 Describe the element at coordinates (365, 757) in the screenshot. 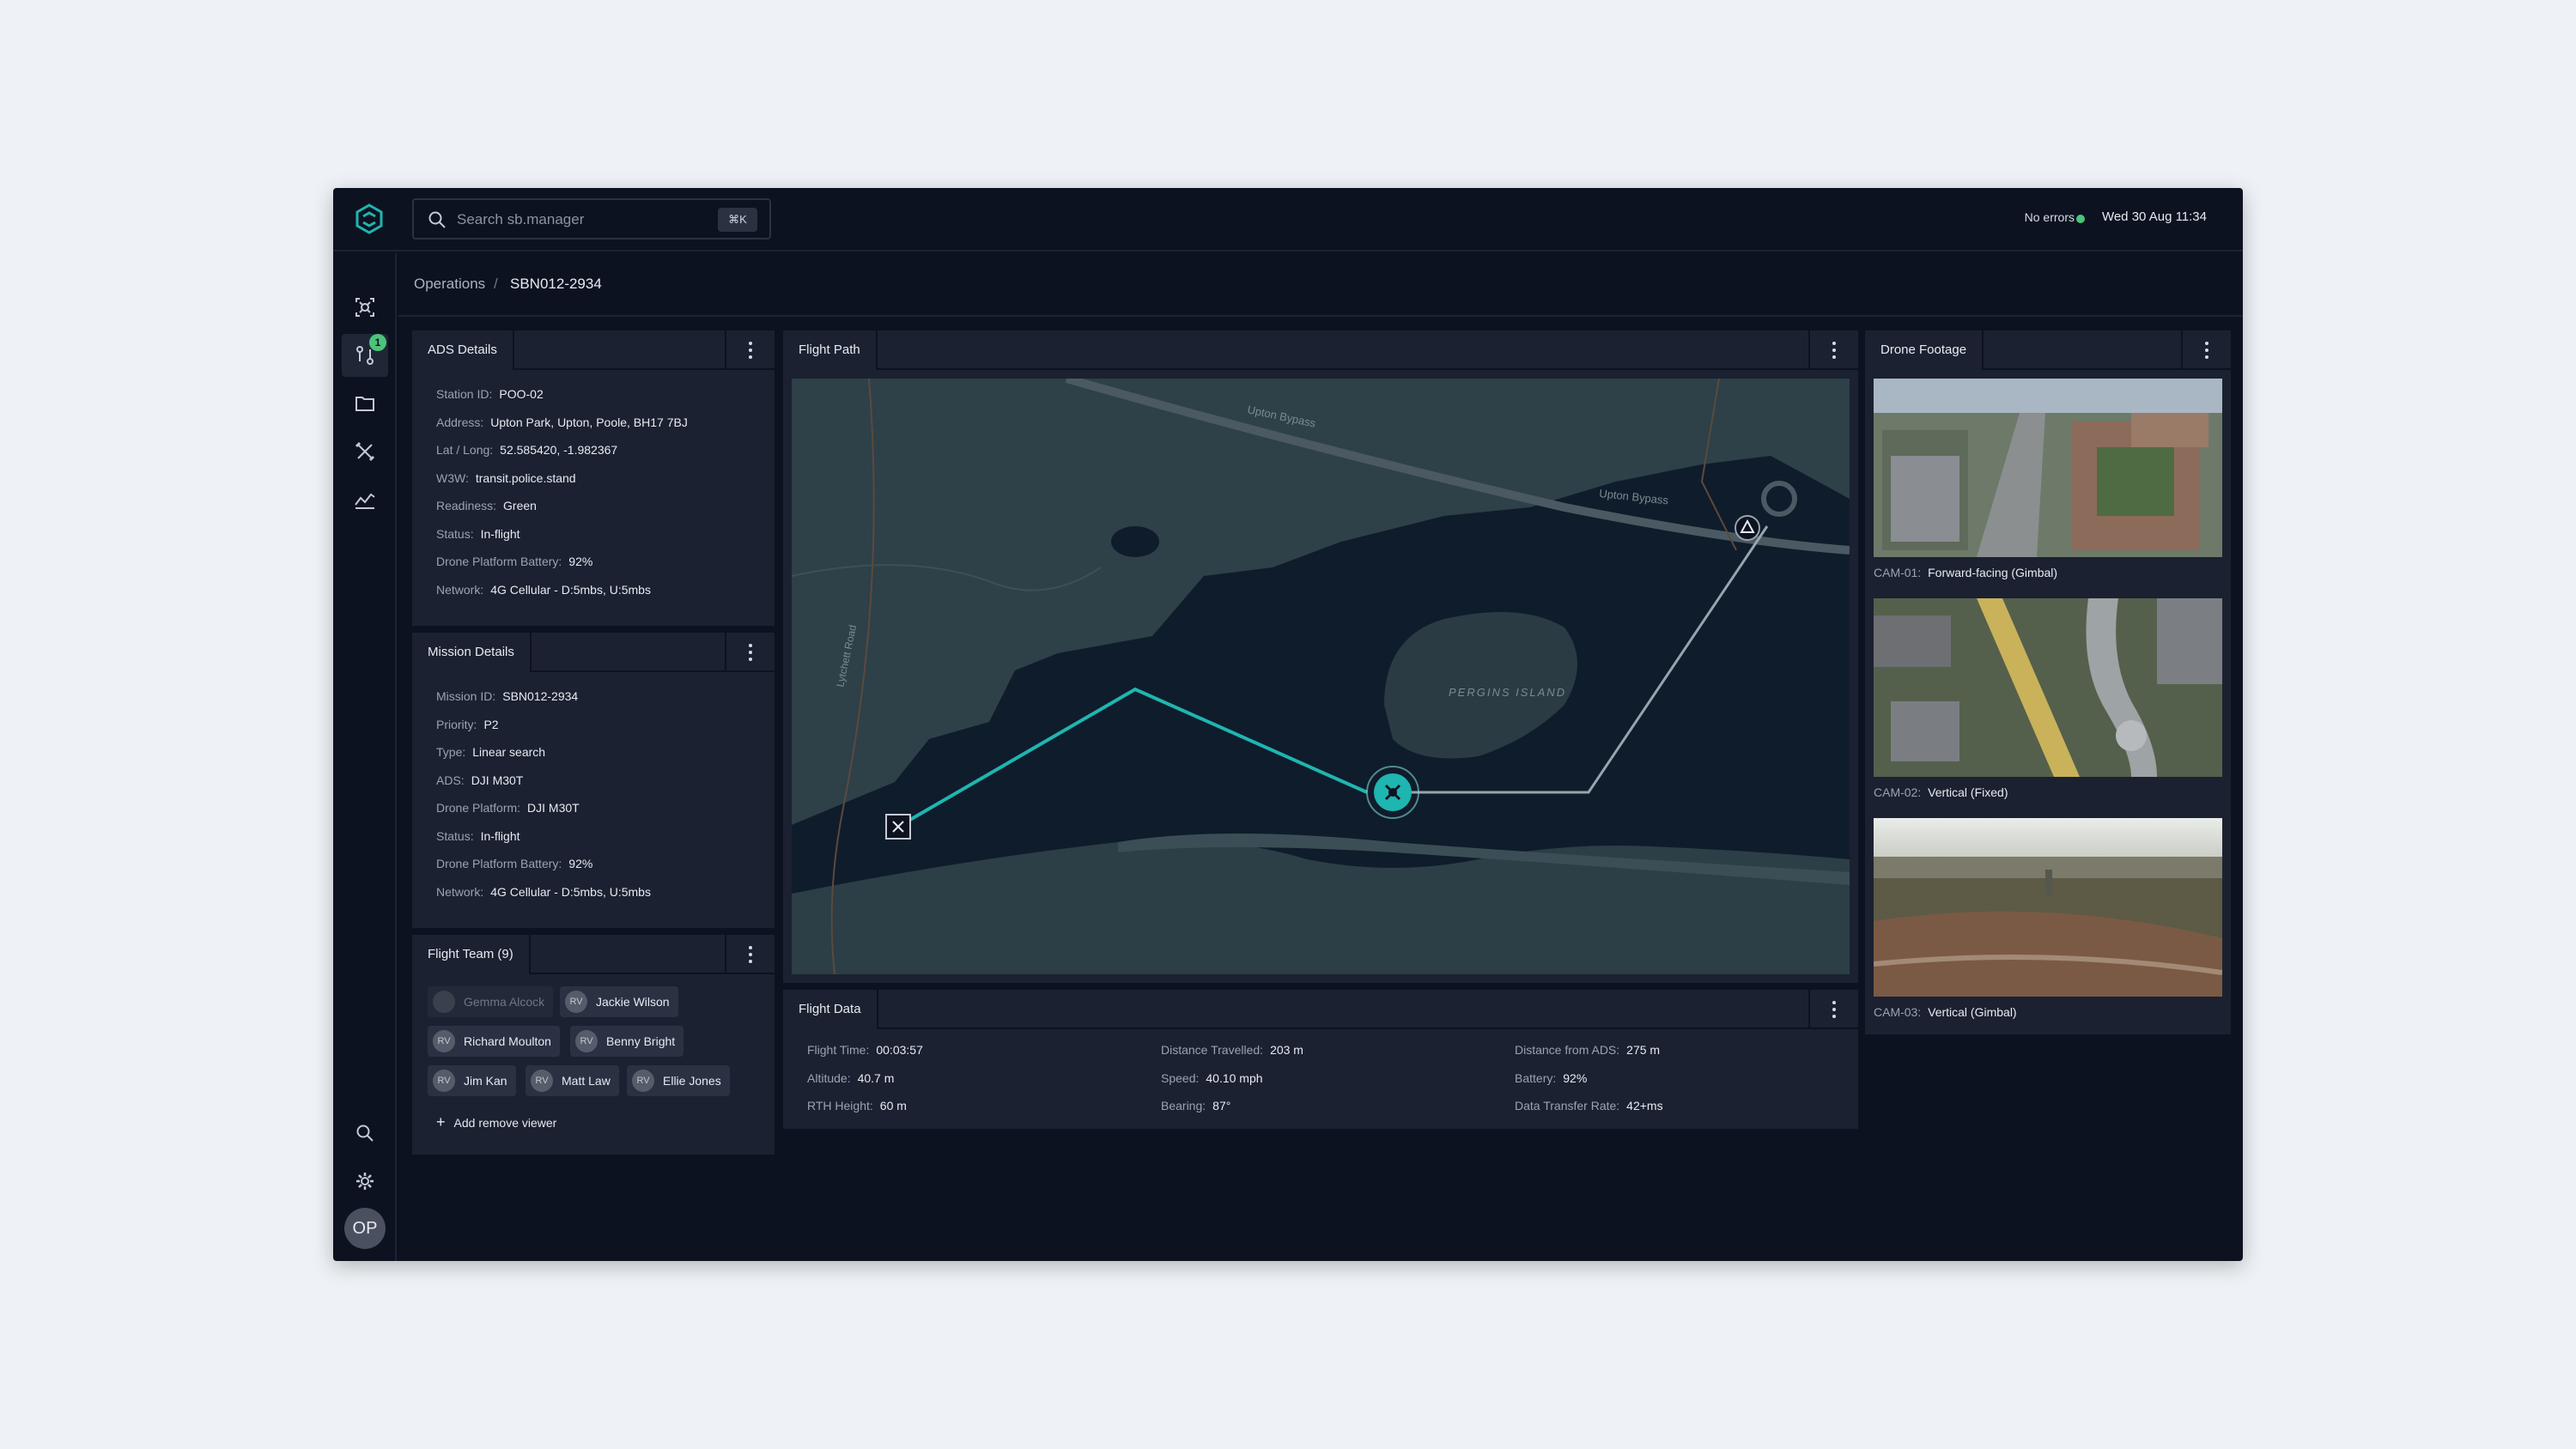

I see `sidebar: 1 OP` at that location.